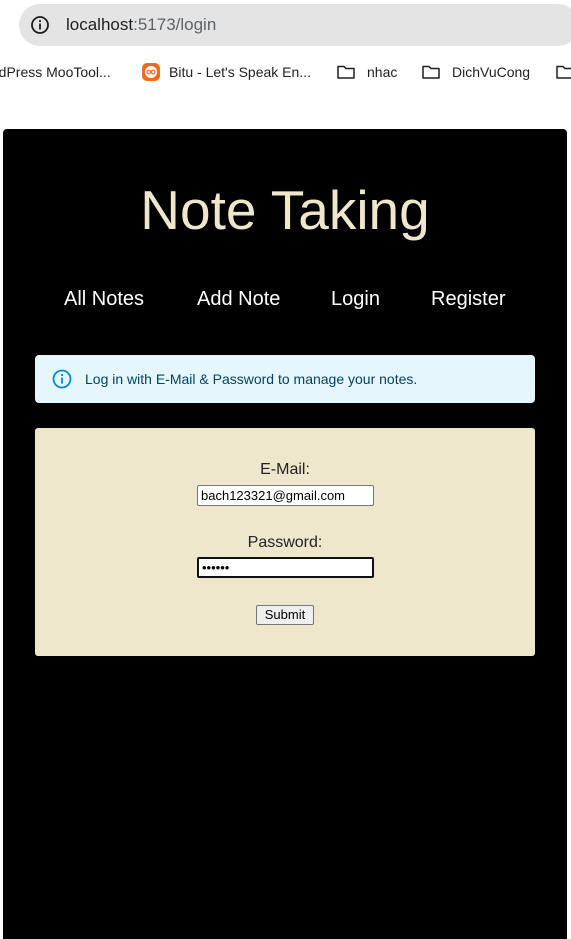  I want to click on password-label: Password:, so click(285, 542).